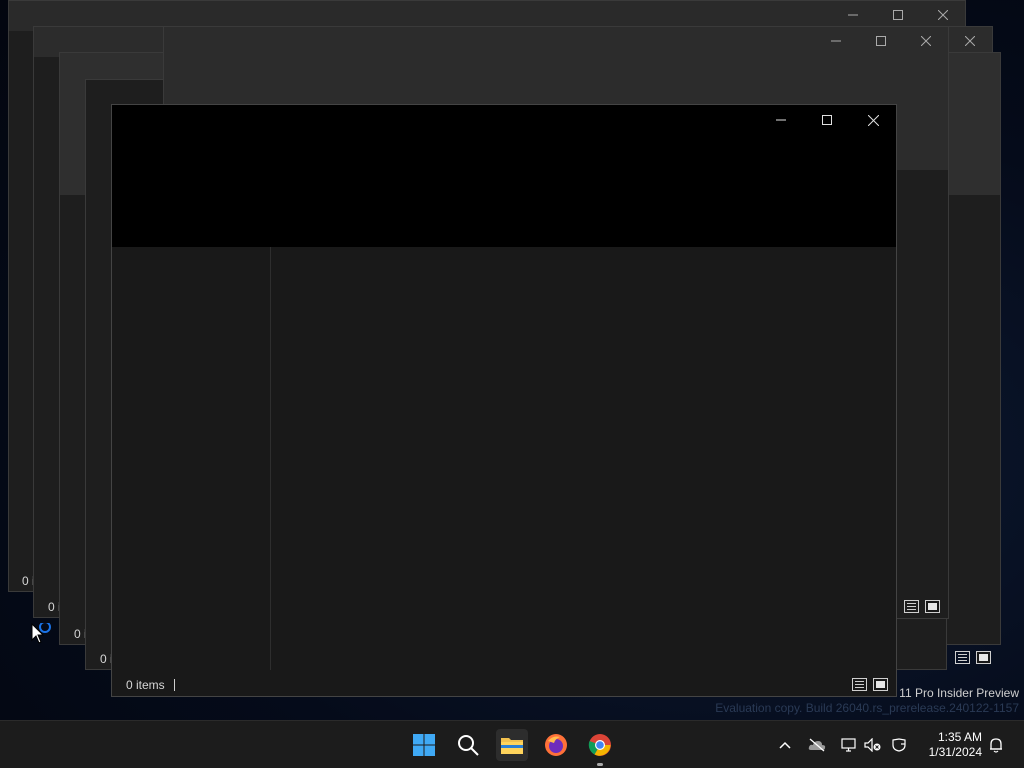  I want to click on notification-bell-icon, so click(996, 745).